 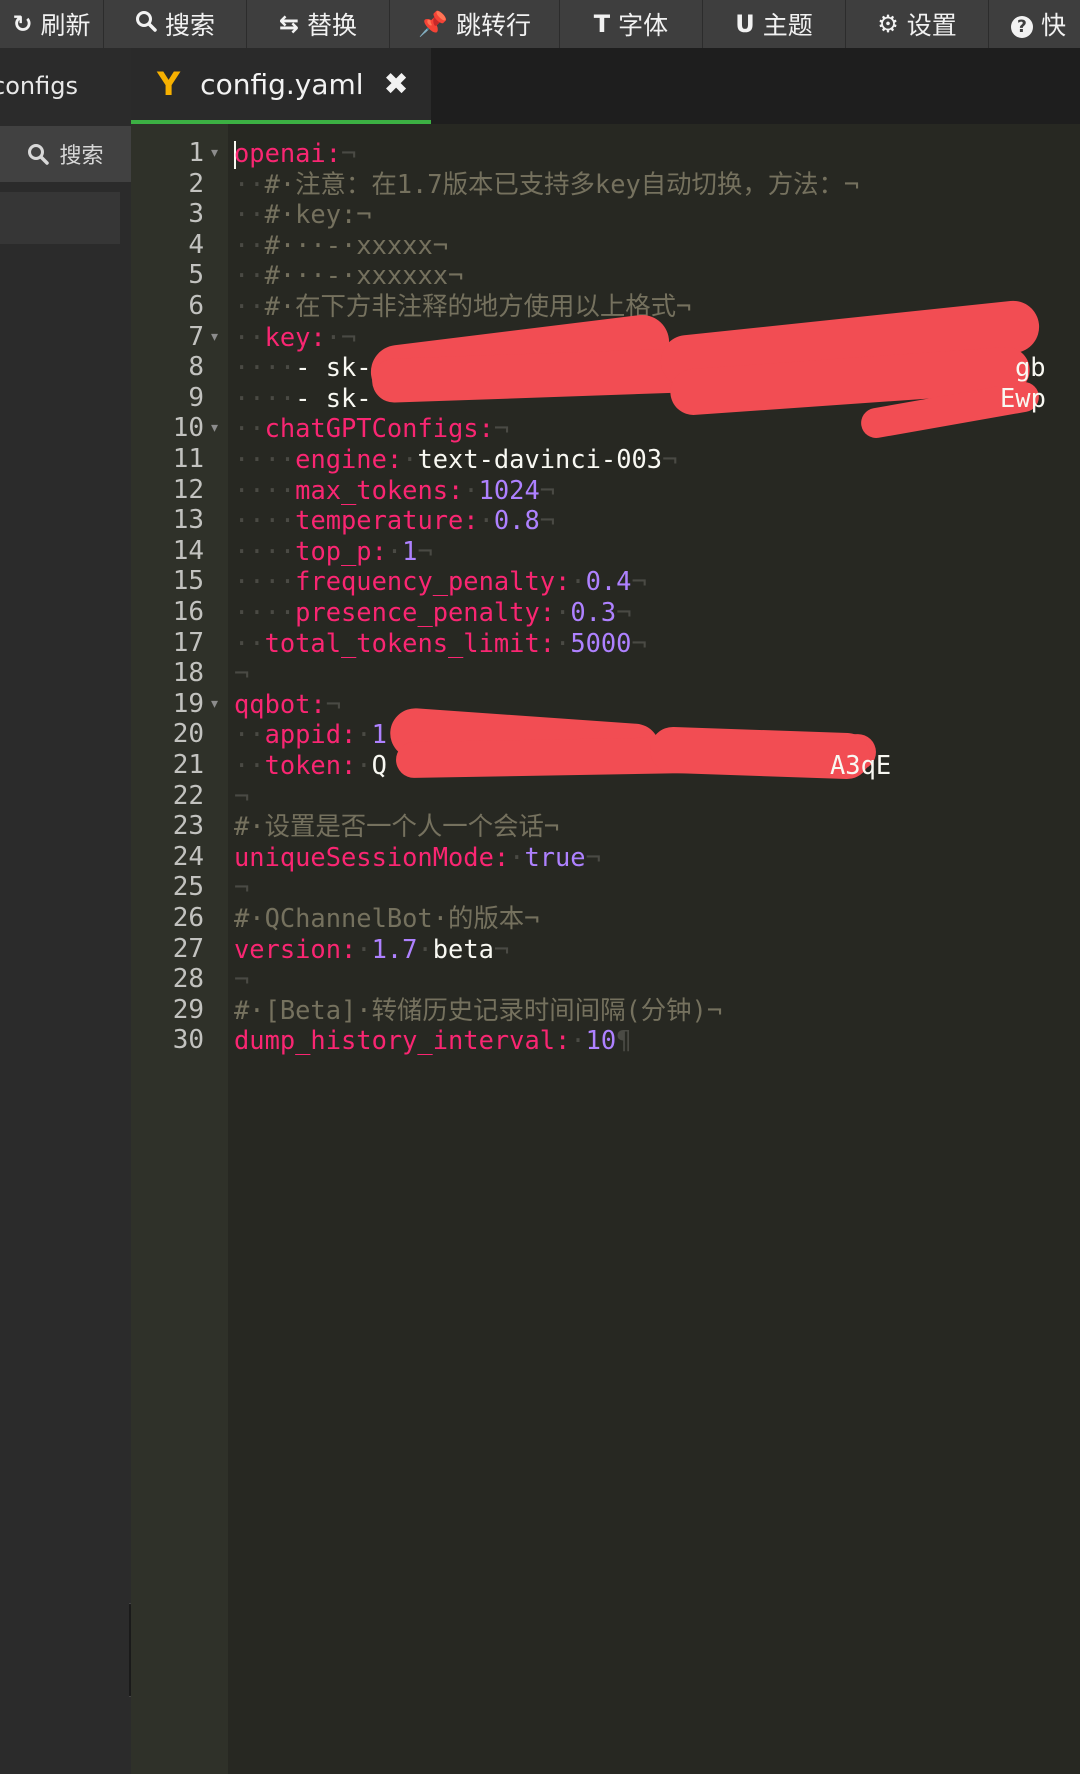 I want to click on code-token: qqbot:, so click(x=280, y=703).